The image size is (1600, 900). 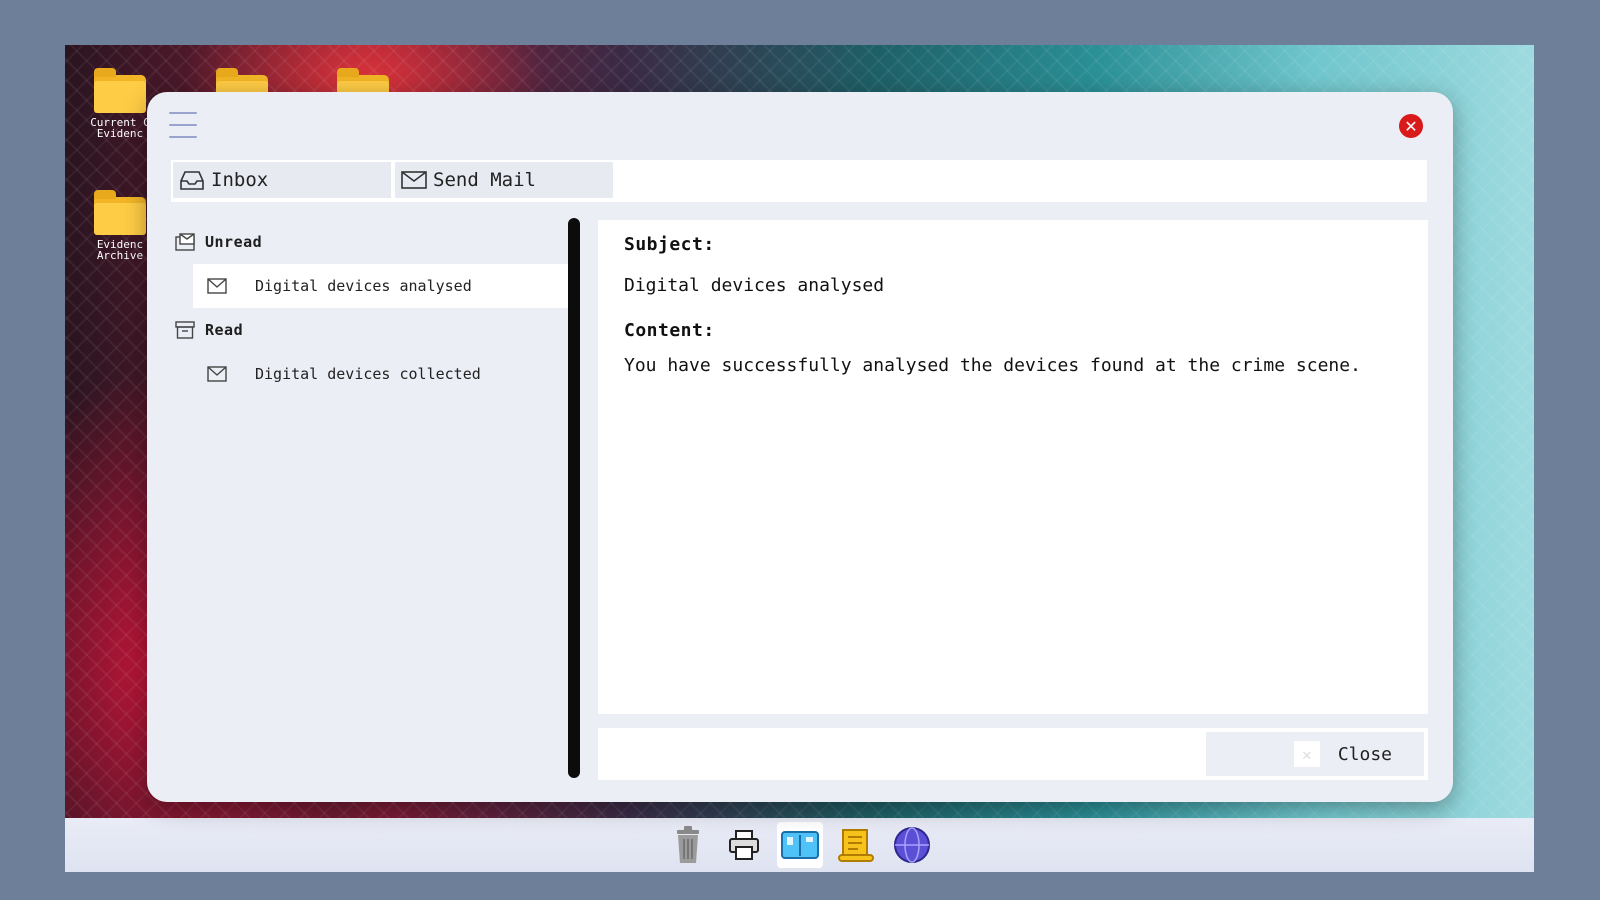 What do you see at coordinates (1013, 754) in the screenshot?
I see `message-footer: ✕ Close` at bounding box center [1013, 754].